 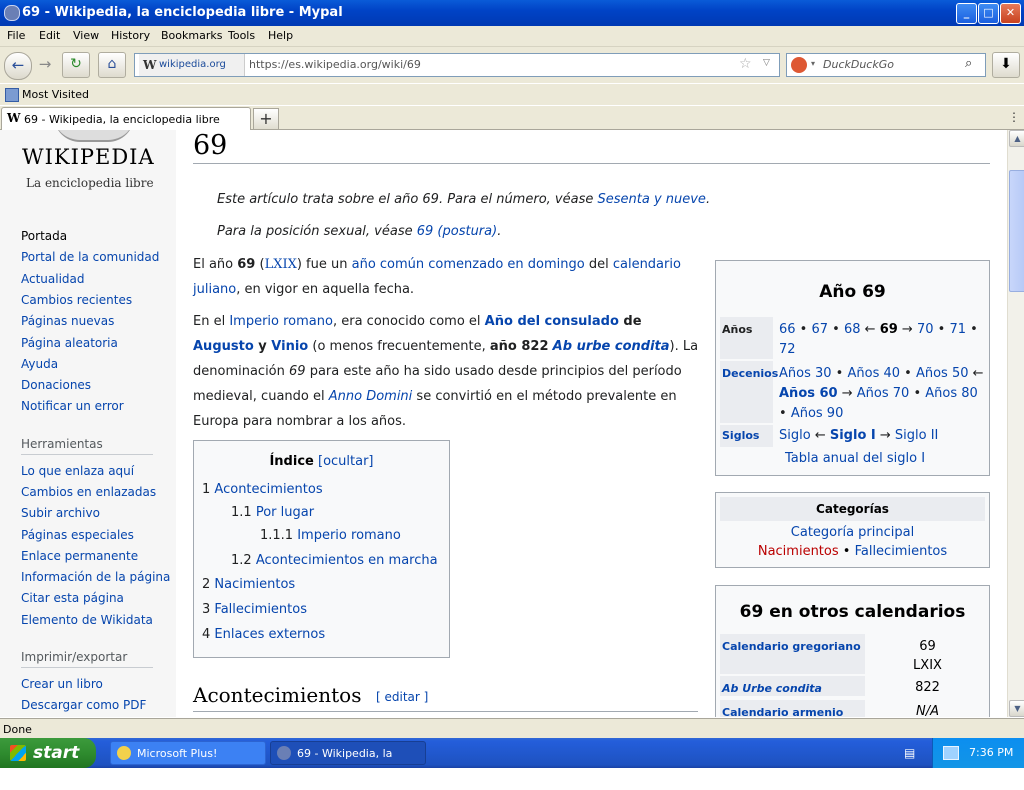 What do you see at coordinates (873, 373) in the screenshot?
I see `link-decade: Años 40` at bounding box center [873, 373].